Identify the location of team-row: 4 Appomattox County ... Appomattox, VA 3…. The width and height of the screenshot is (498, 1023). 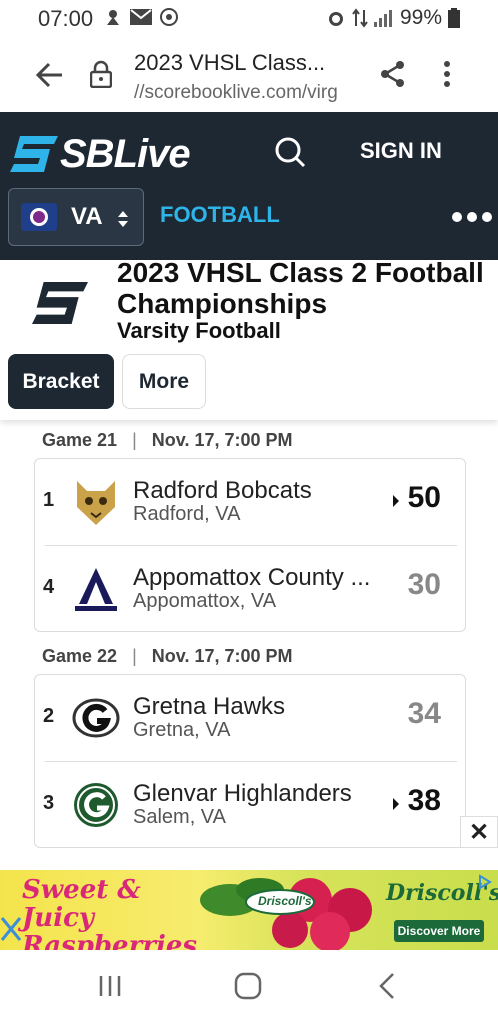
(250, 589).